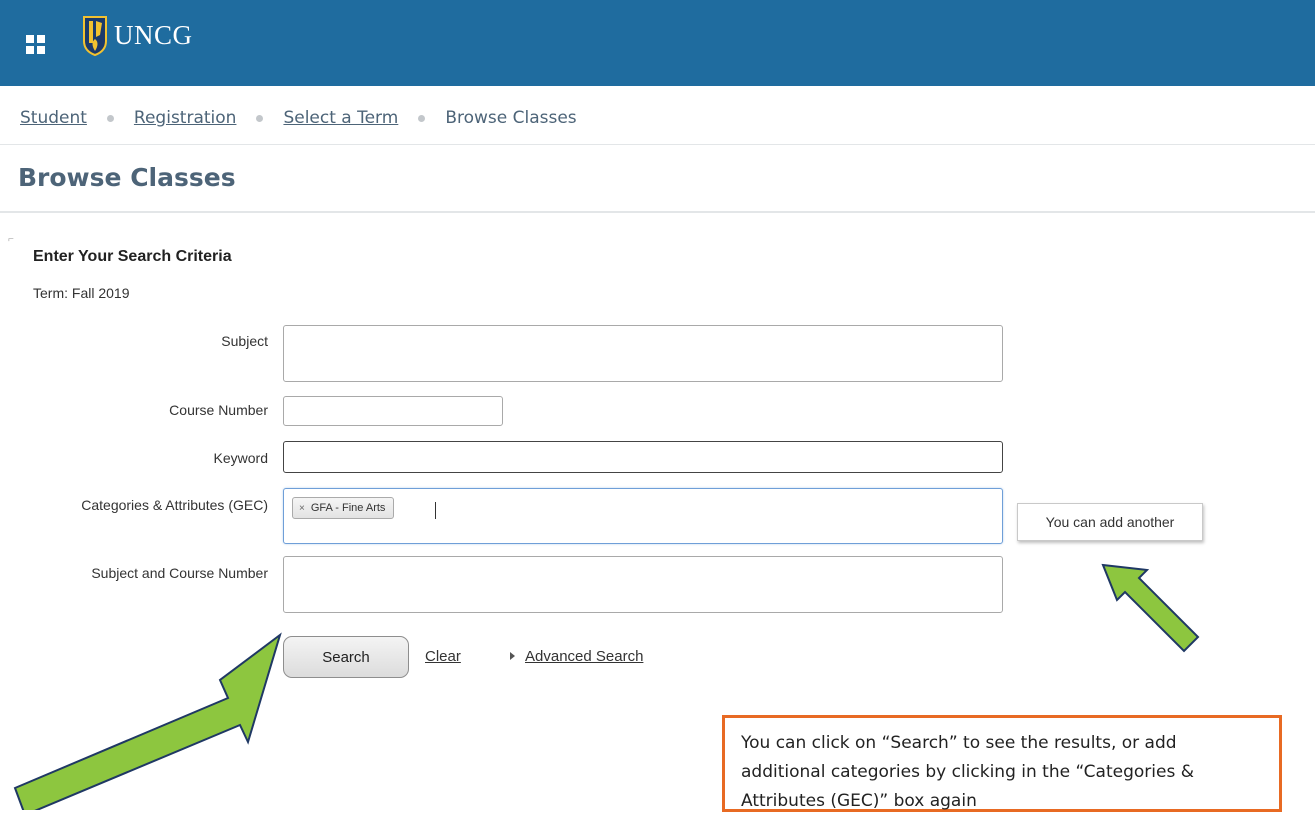 This screenshot has width=1315, height=816. I want to click on breadcrumb-divider, so click(657, 144).